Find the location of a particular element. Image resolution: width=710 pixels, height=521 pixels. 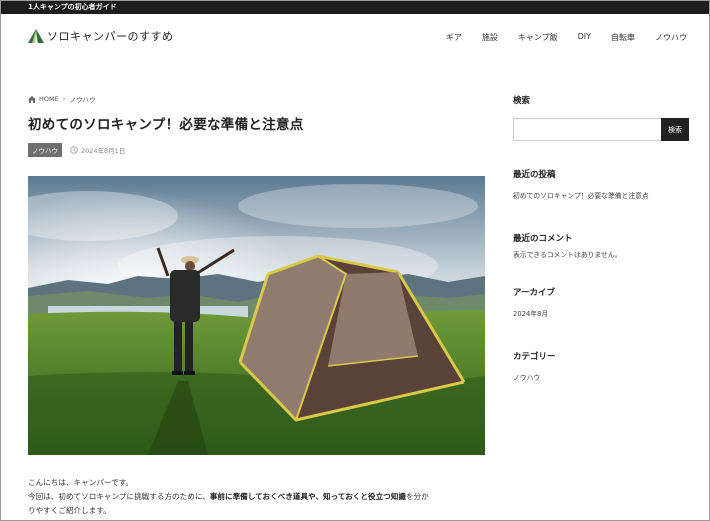

widget-title: カテゴリー is located at coordinates (534, 357).